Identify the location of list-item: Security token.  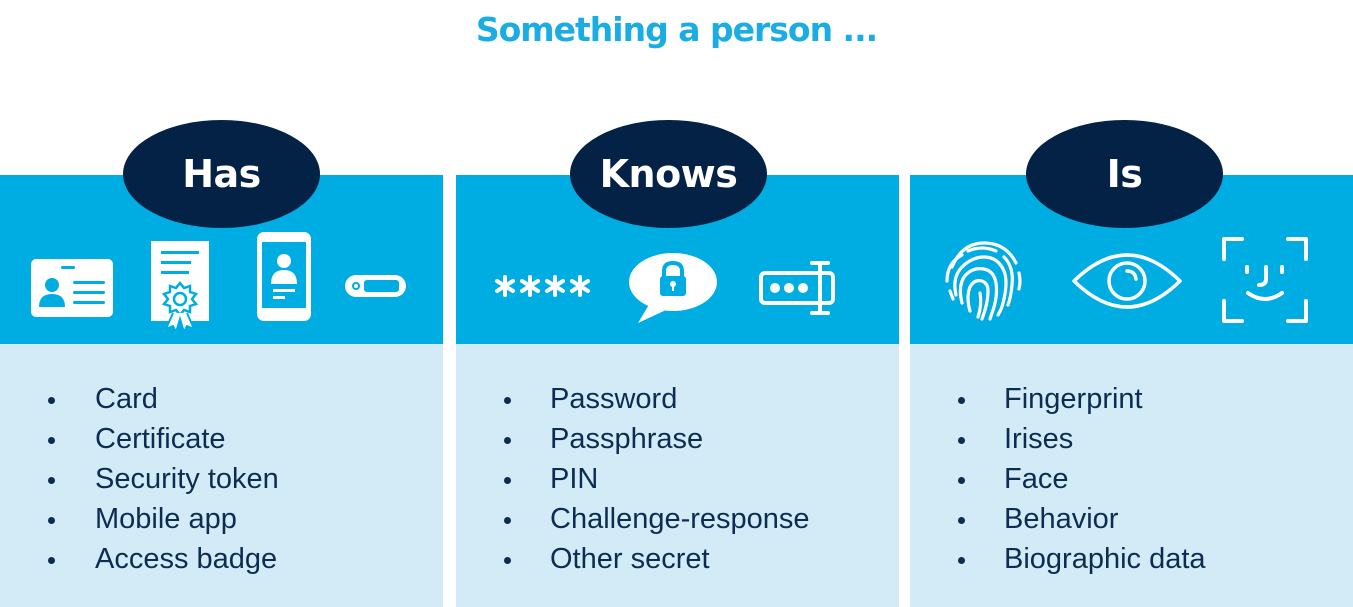
(139, 479).